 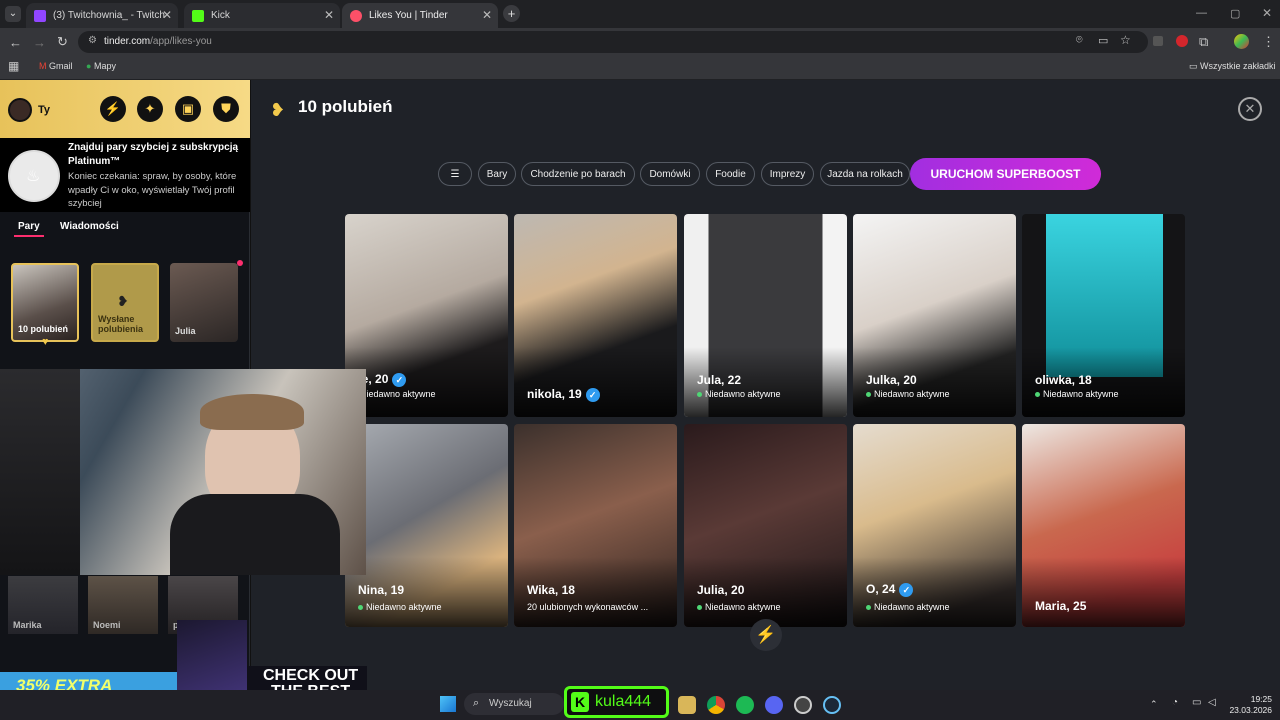 What do you see at coordinates (1103, 315) in the screenshot?
I see `profile-card: oliwka, 18` at bounding box center [1103, 315].